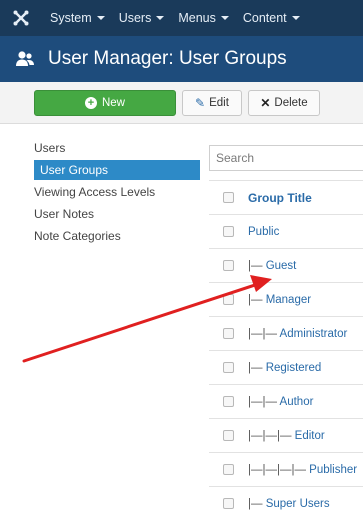 The image size is (363, 527). Describe the element at coordinates (228, 197) in the screenshot. I see `select-all-checkbox` at that location.